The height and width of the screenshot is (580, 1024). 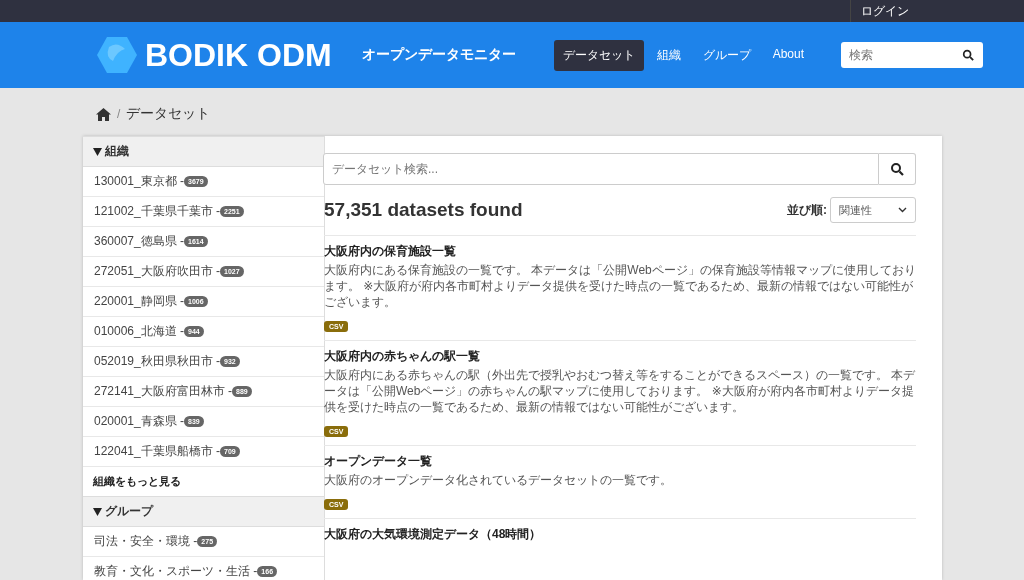 What do you see at coordinates (807, 210) in the screenshot?
I see `sort-label: 並び順:` at bounding box center [807, 210].